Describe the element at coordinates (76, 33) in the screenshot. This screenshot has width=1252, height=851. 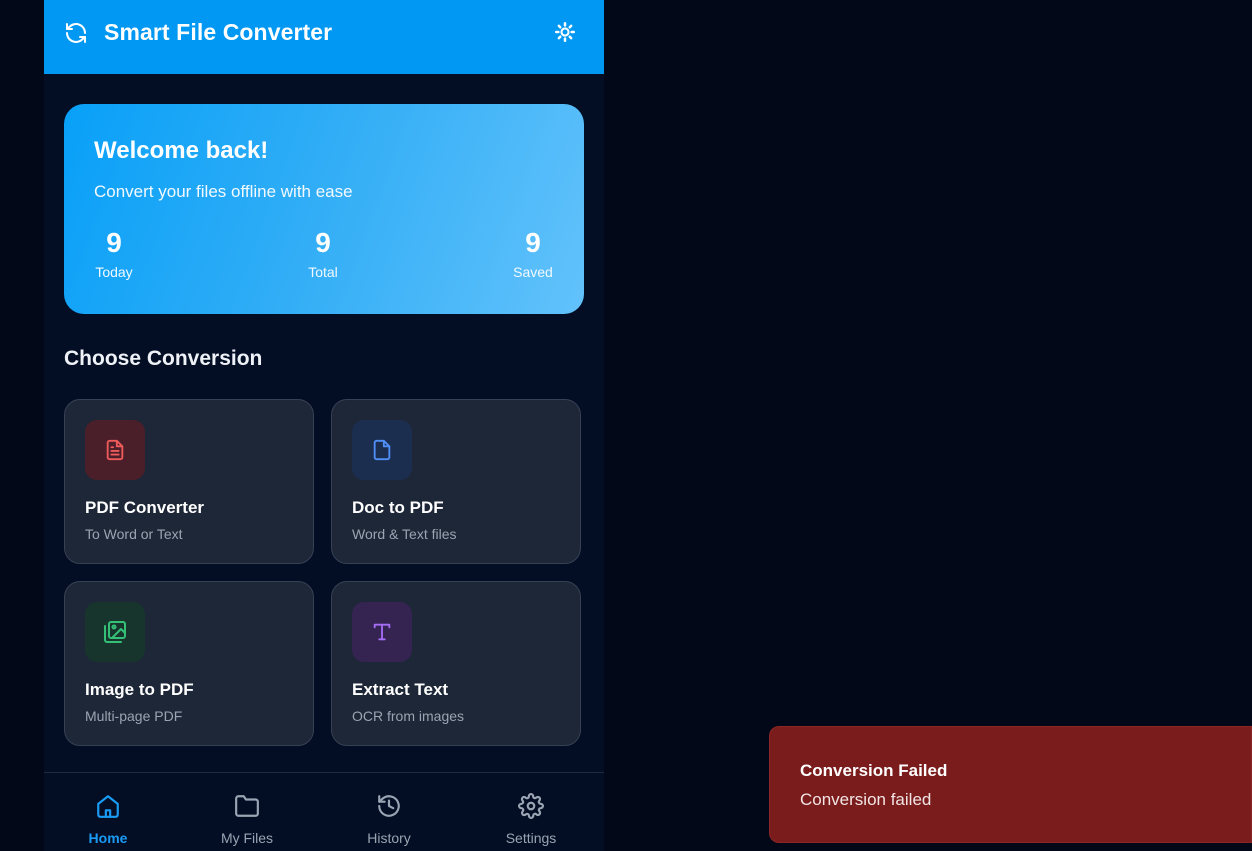
I see `refresh-icon` at that location.